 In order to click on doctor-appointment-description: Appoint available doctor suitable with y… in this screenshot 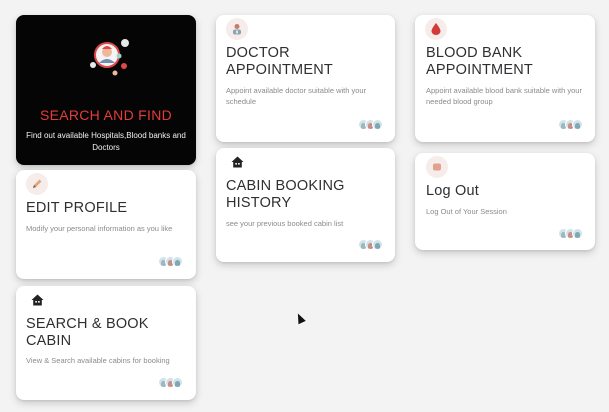, I will do `click(296, 96)`.